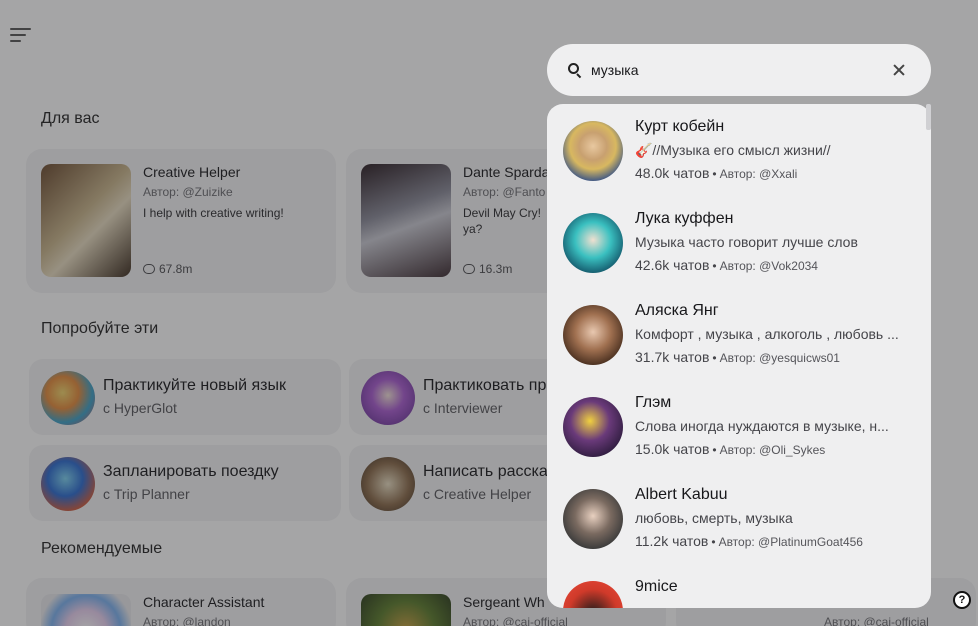 Image resolution: width=978 pixels, height=626 pixels. I want to click on result-meta: 42.6k чатов • Автор: @Vok2034, so click(726, 265).